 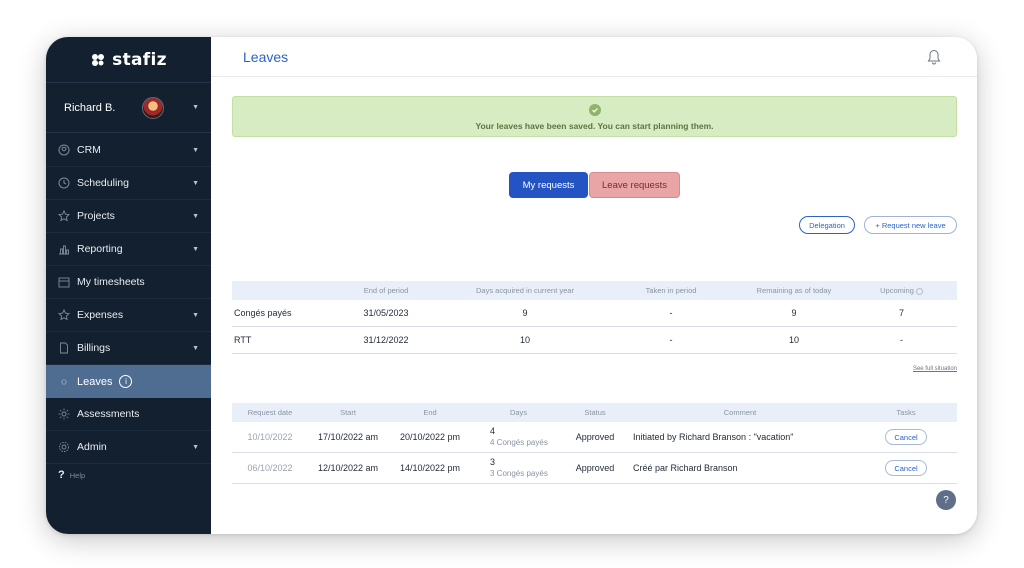 I want to click on help-label: Help, so click(x=77, y=475).